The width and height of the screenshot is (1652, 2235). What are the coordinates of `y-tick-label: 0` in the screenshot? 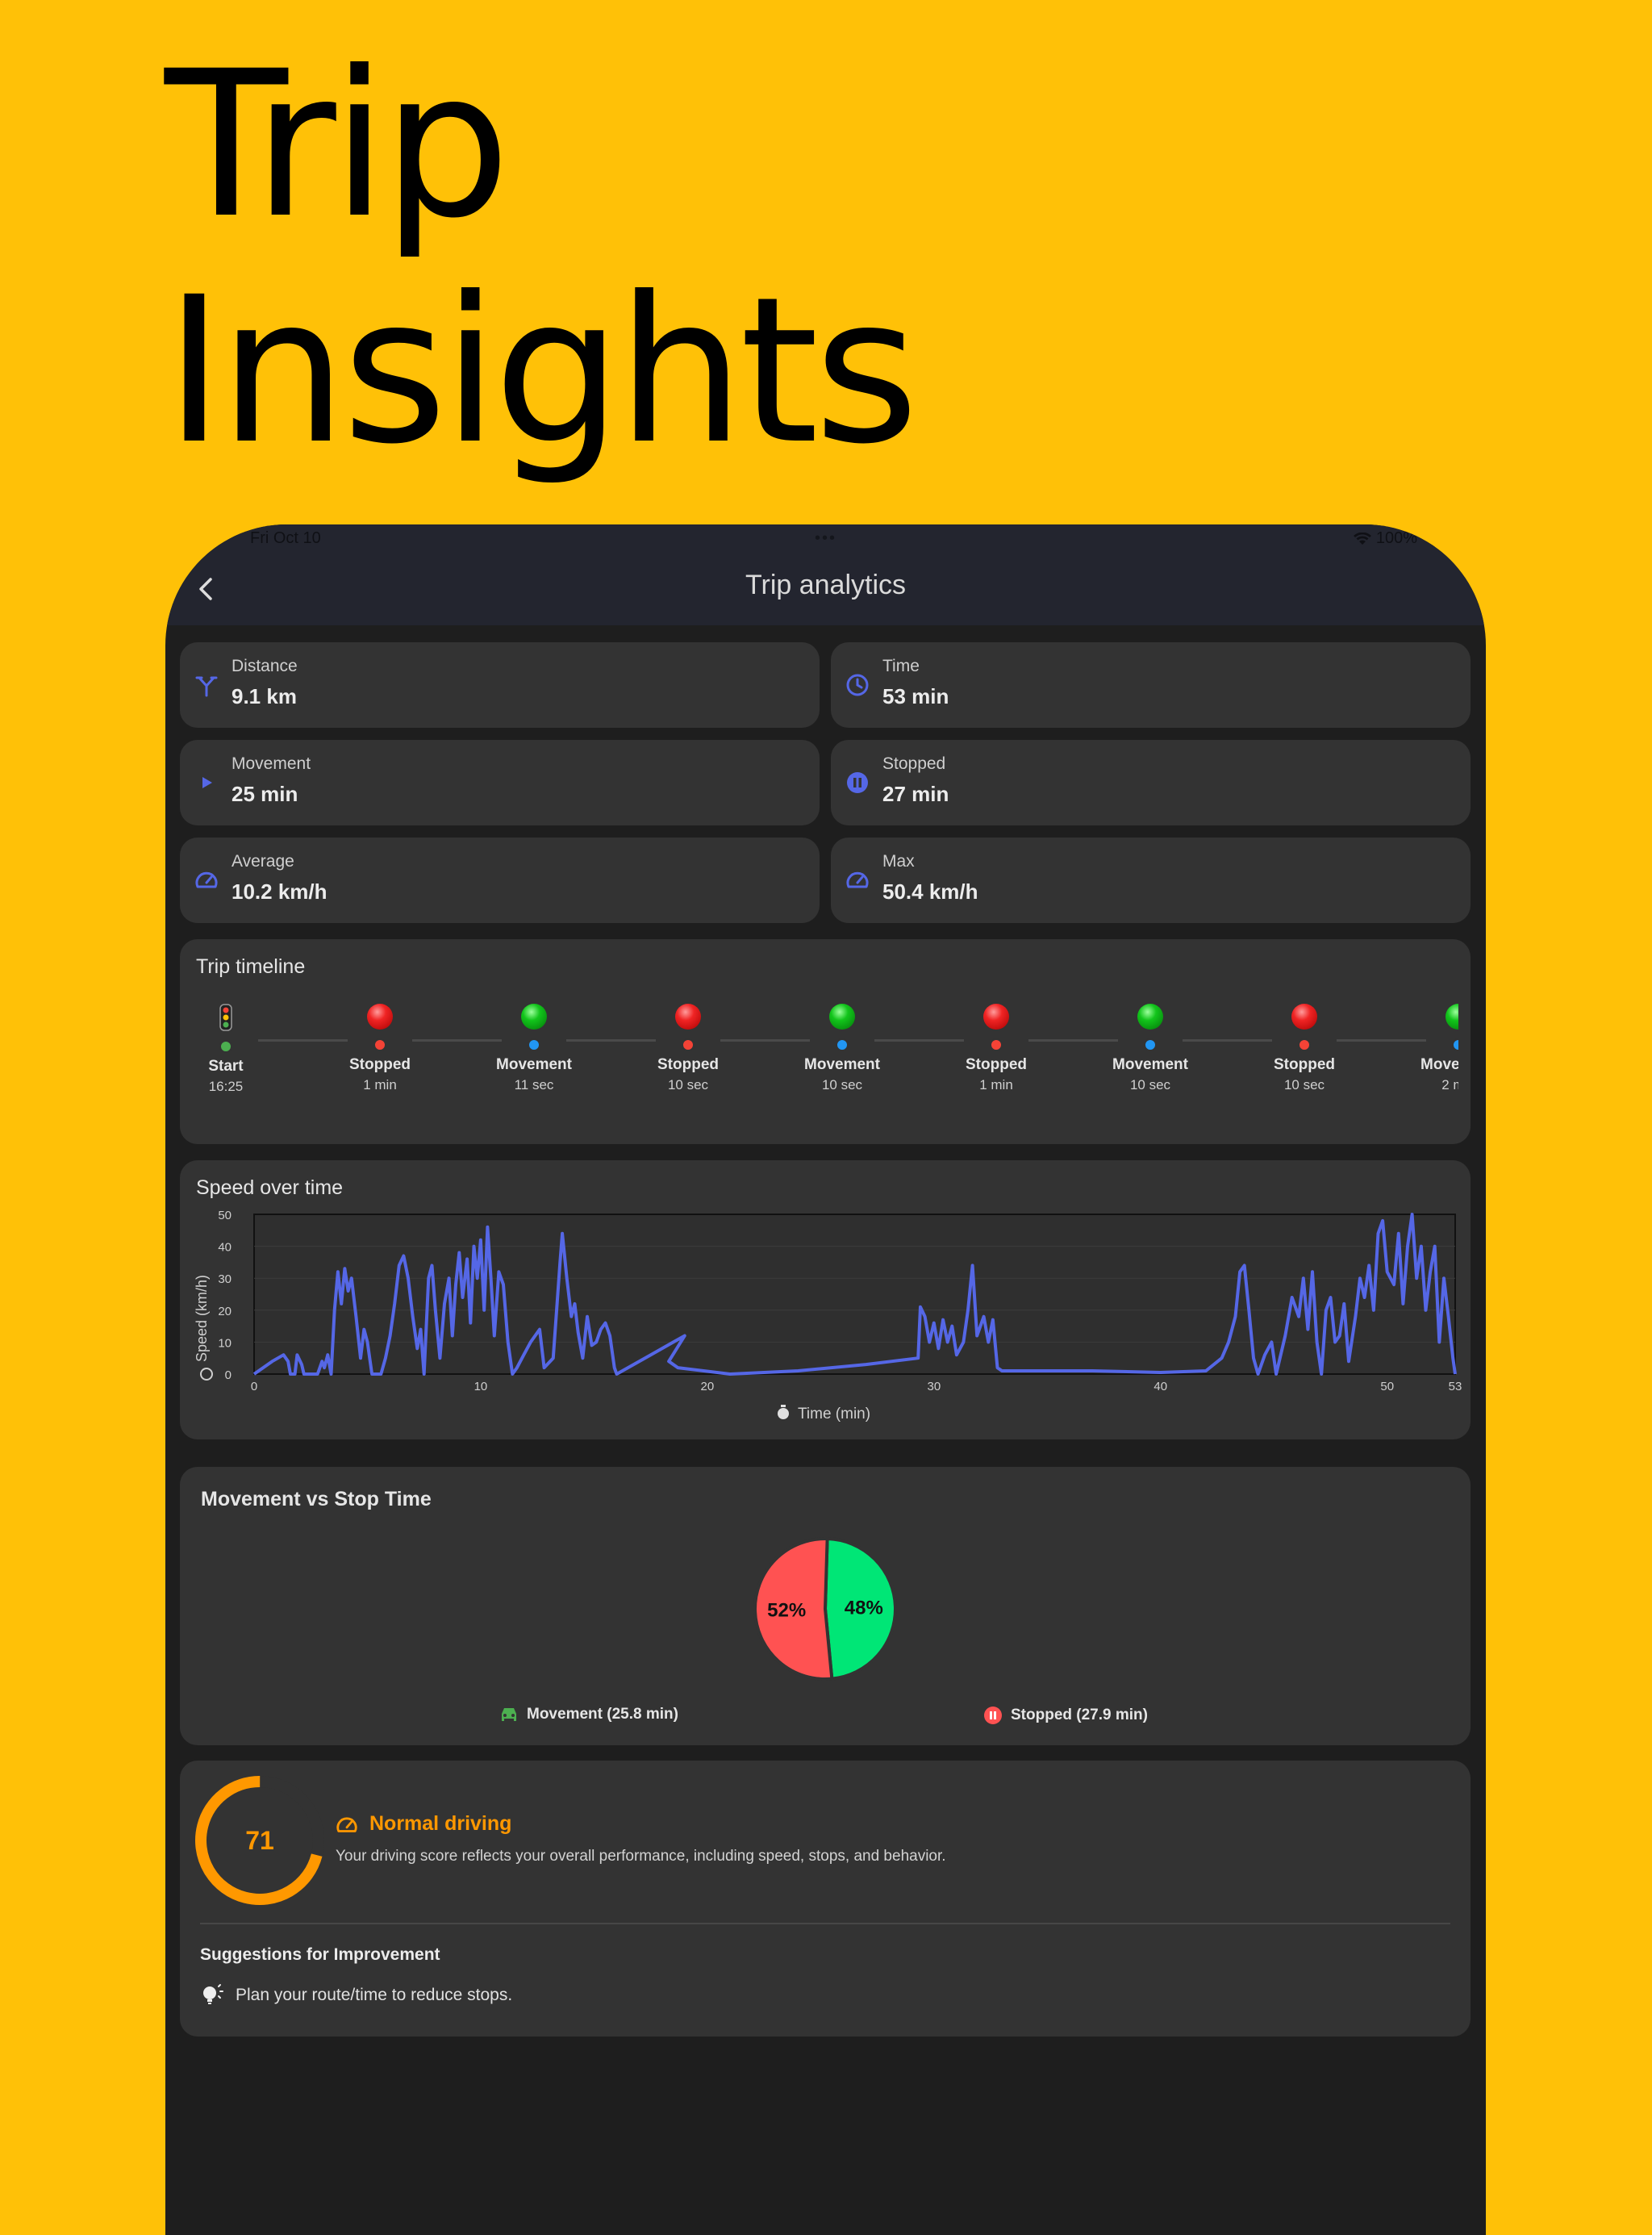 It's located at (228, 1375).